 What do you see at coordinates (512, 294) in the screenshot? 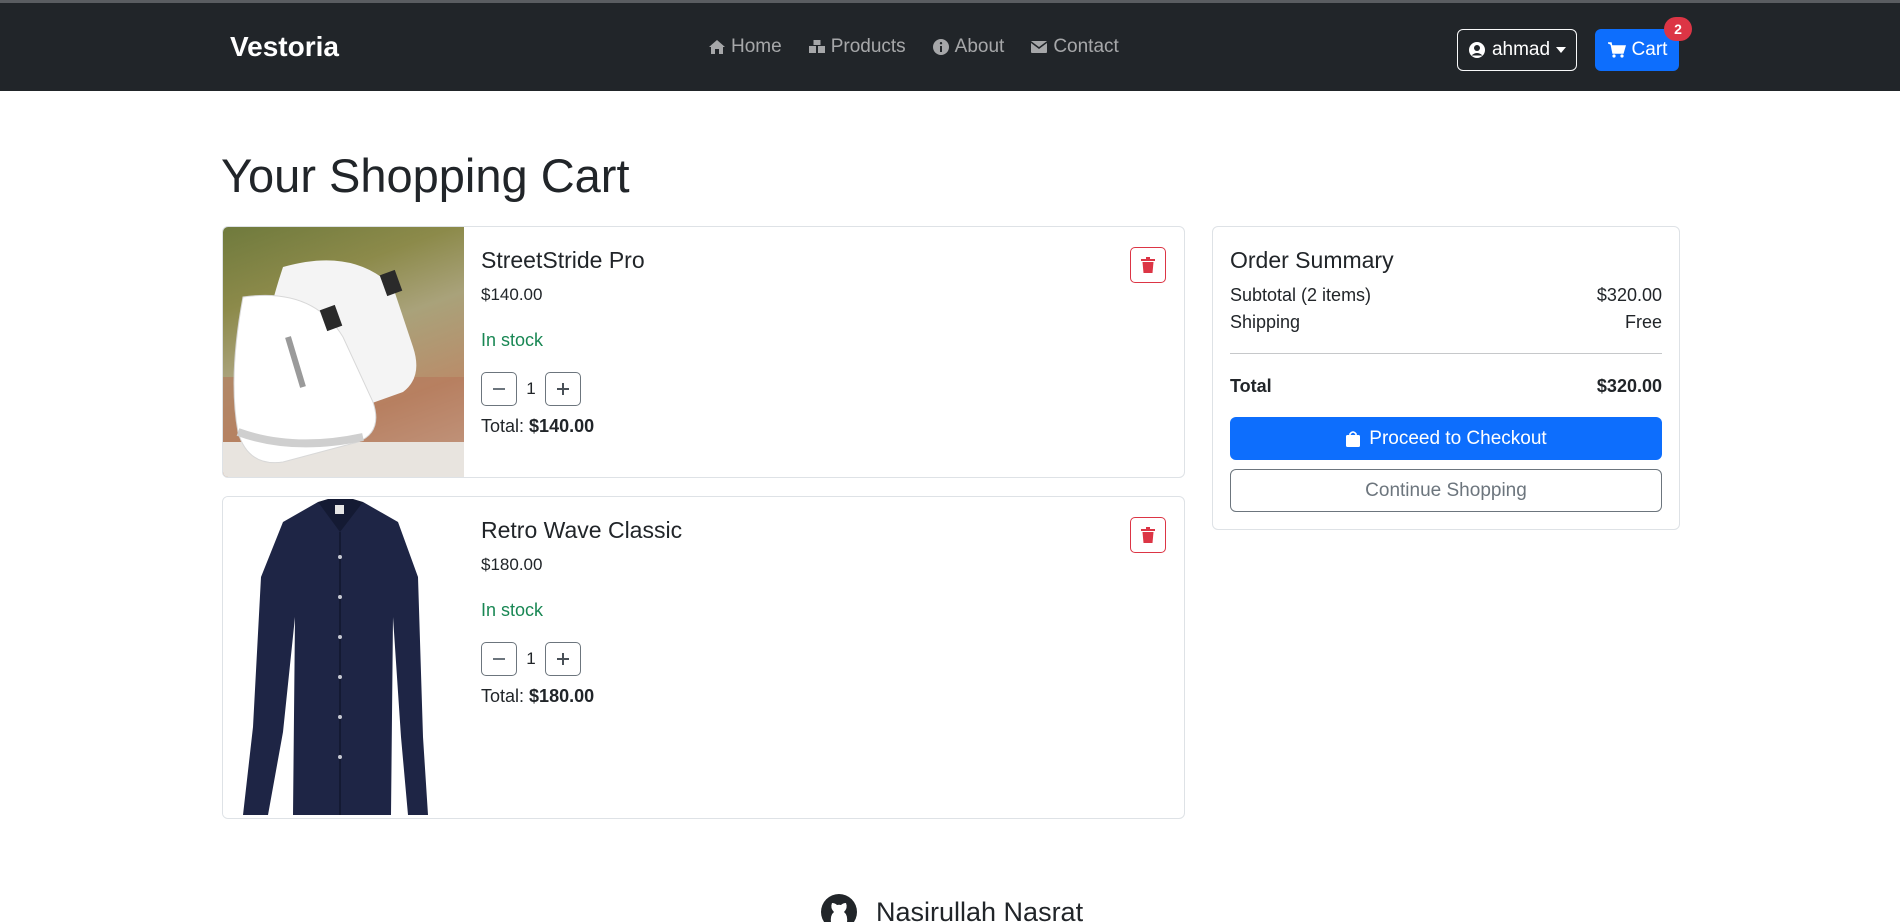
I see `product-price: $140.00` at bounding box center [512, 294].